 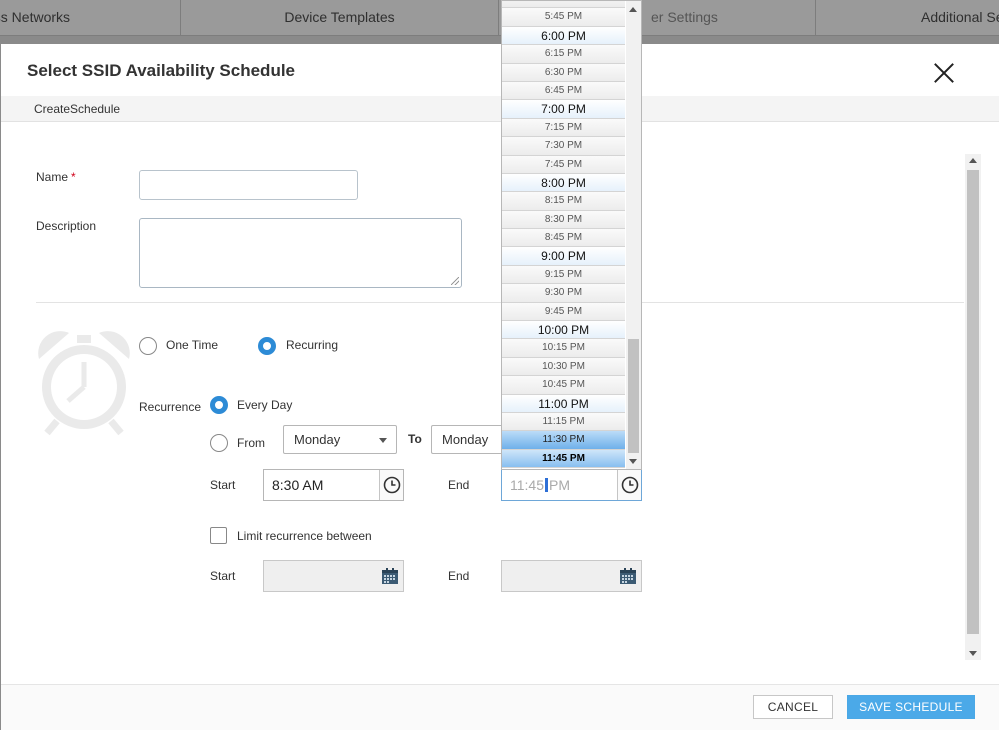 What do you see at coordinates (56, 177) in the screenshot?
I see `name-label: Name *` at bounding box center [56, 177].